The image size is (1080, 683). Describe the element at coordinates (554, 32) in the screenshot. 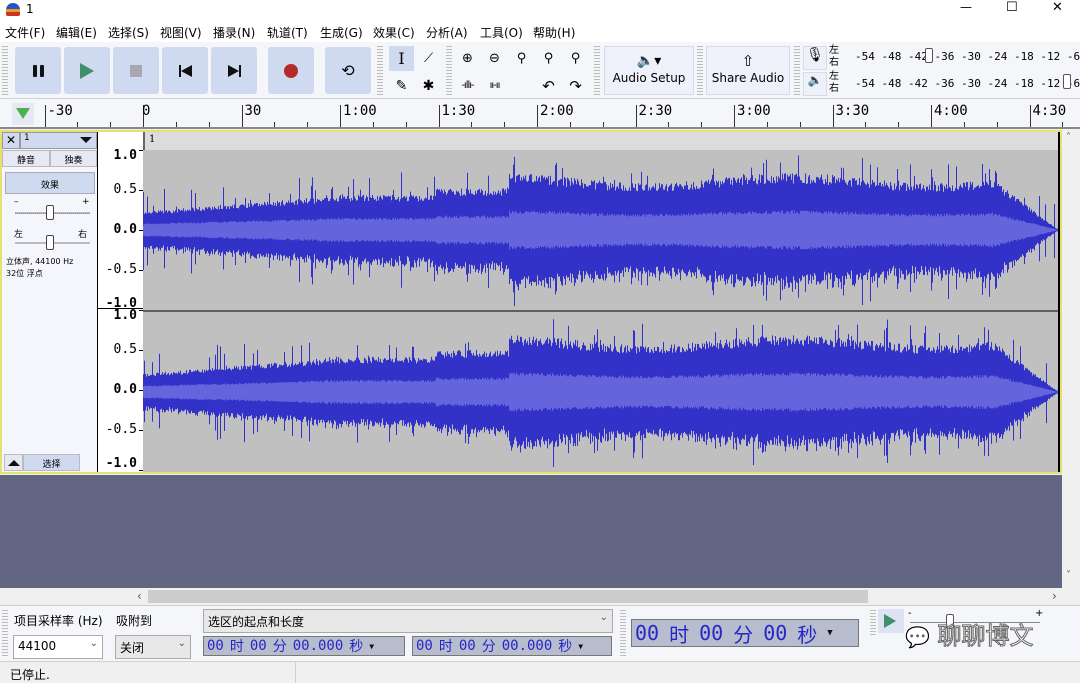

I see `menu-help: 帮助(H)` at that location.